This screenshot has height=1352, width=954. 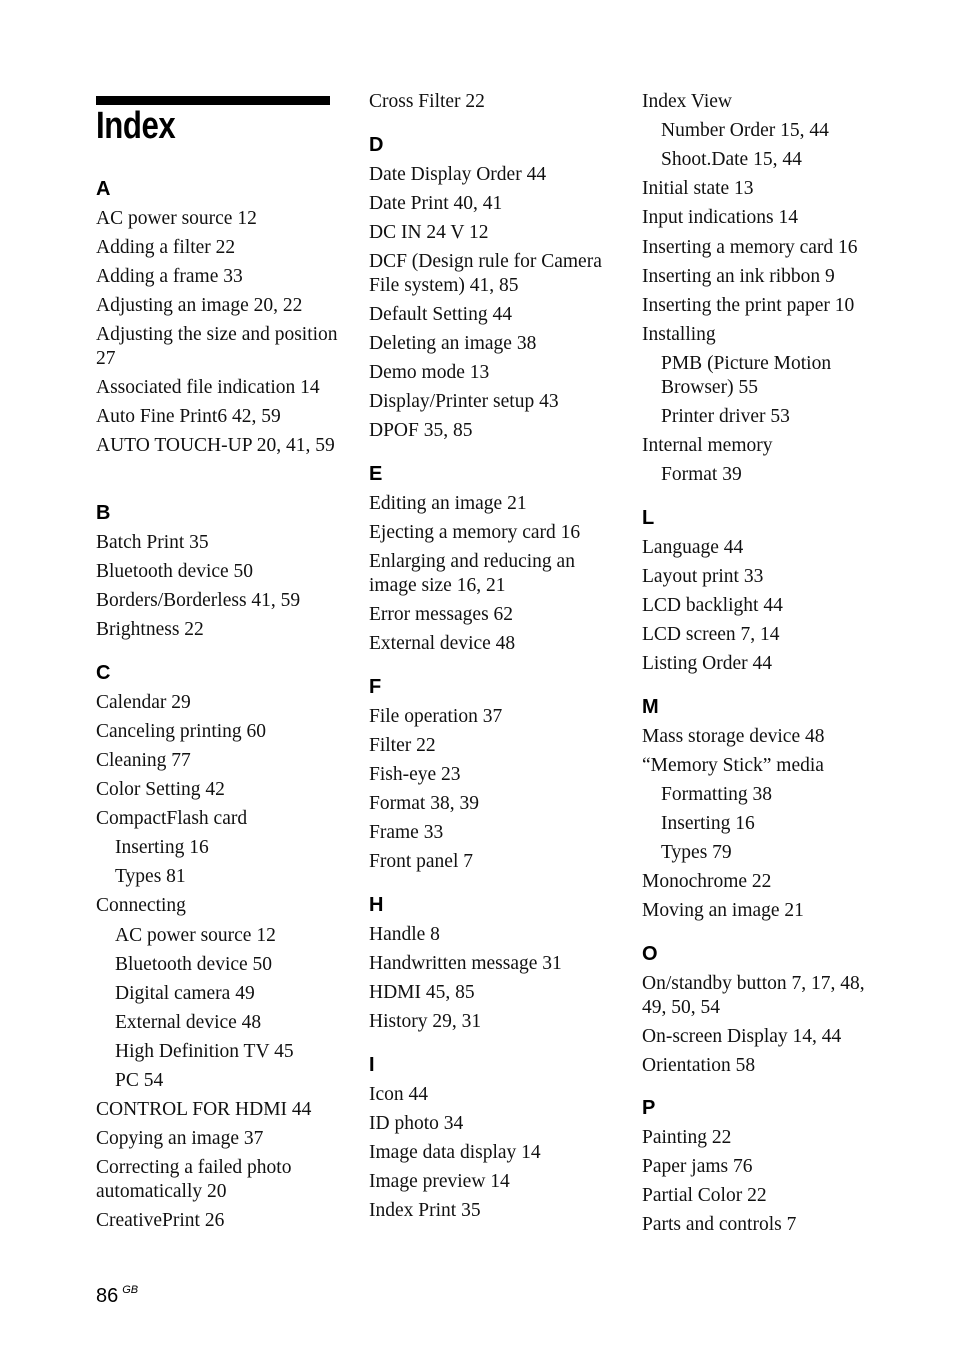 What do you see at coordinates (650, 954) in the screenshot?
I see `section-letter: O` at bounding box center [650, 954].